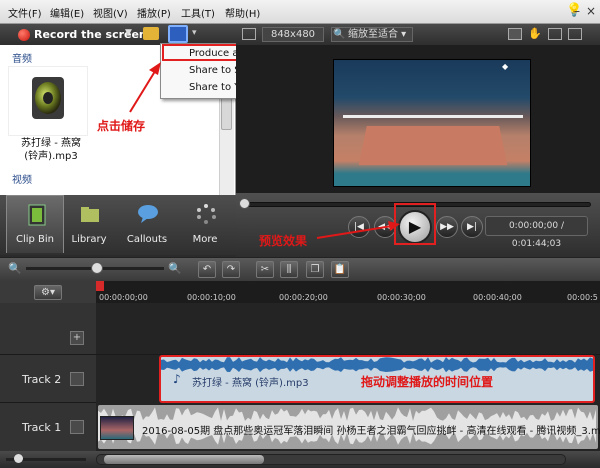  I want to click on menu-tools: 工具(T), so click(198, 12).